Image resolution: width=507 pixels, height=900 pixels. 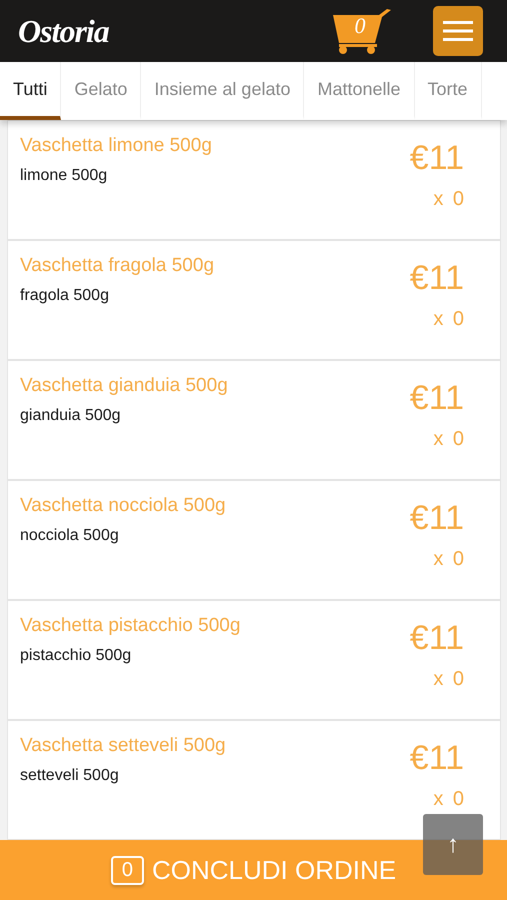 I want to click on product-description: pistacchio 500g, so click(x=76, y=656).